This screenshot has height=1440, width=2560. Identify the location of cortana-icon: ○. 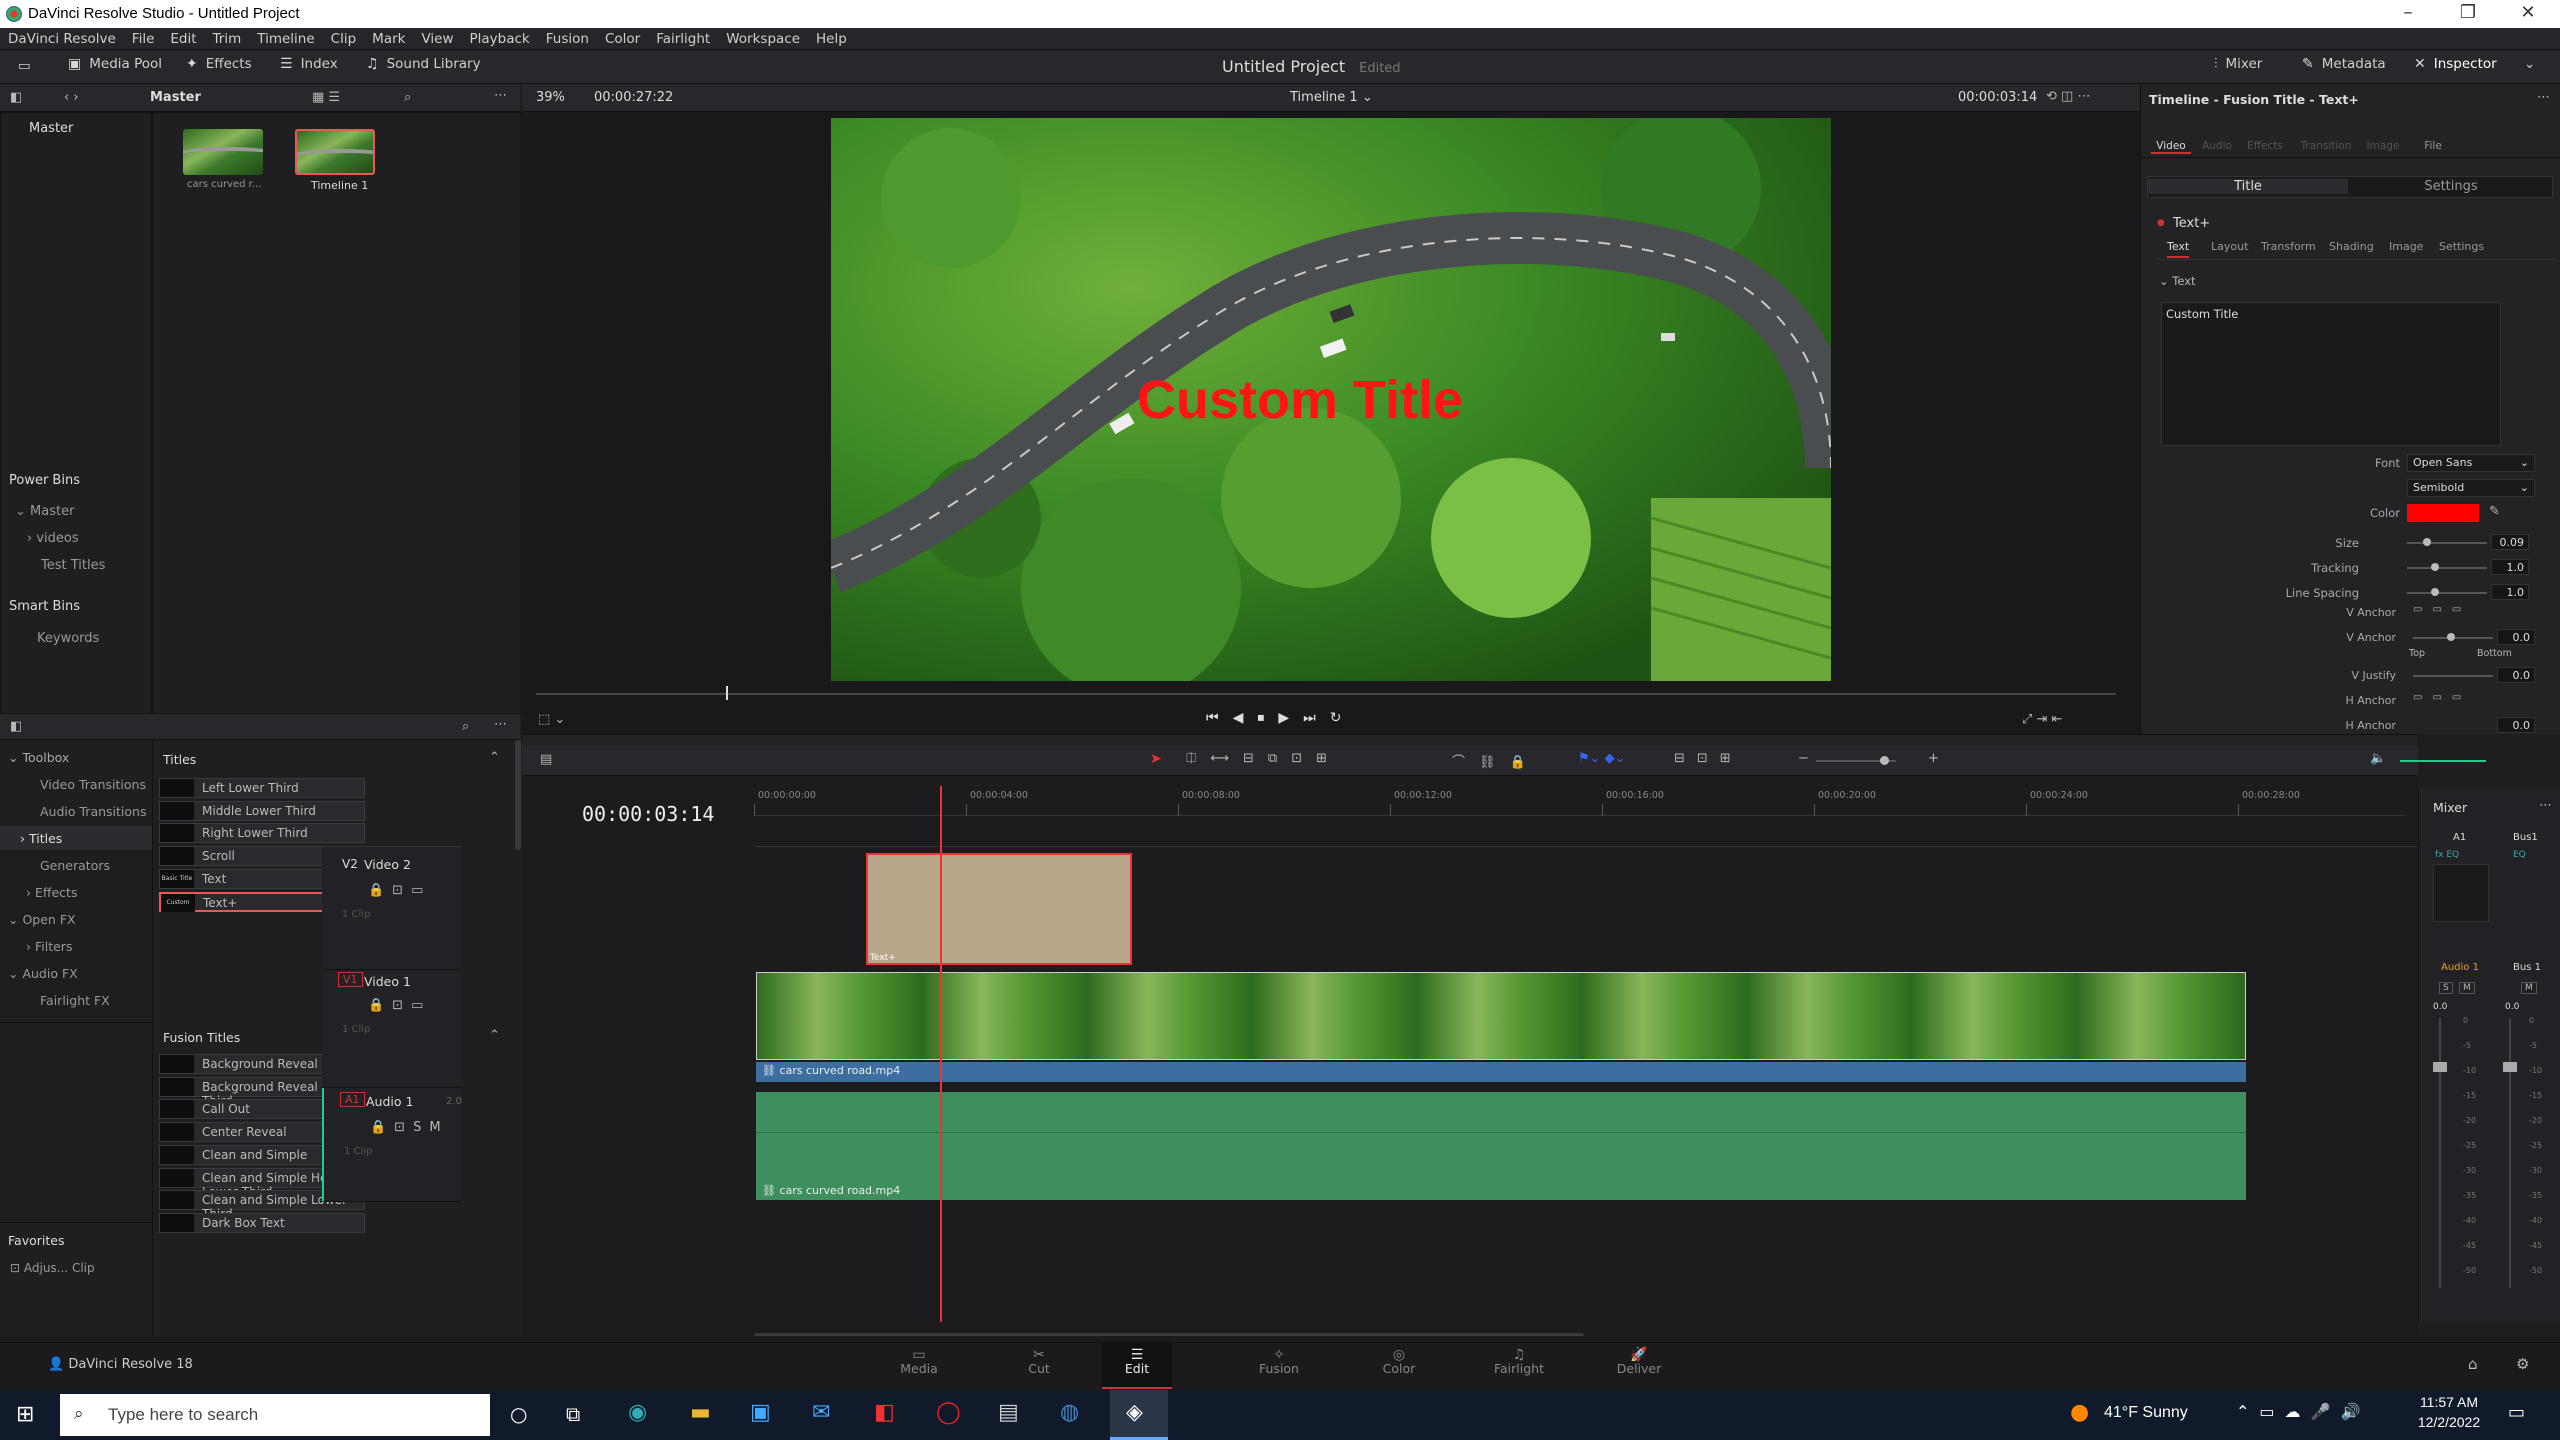
(518, 1414).